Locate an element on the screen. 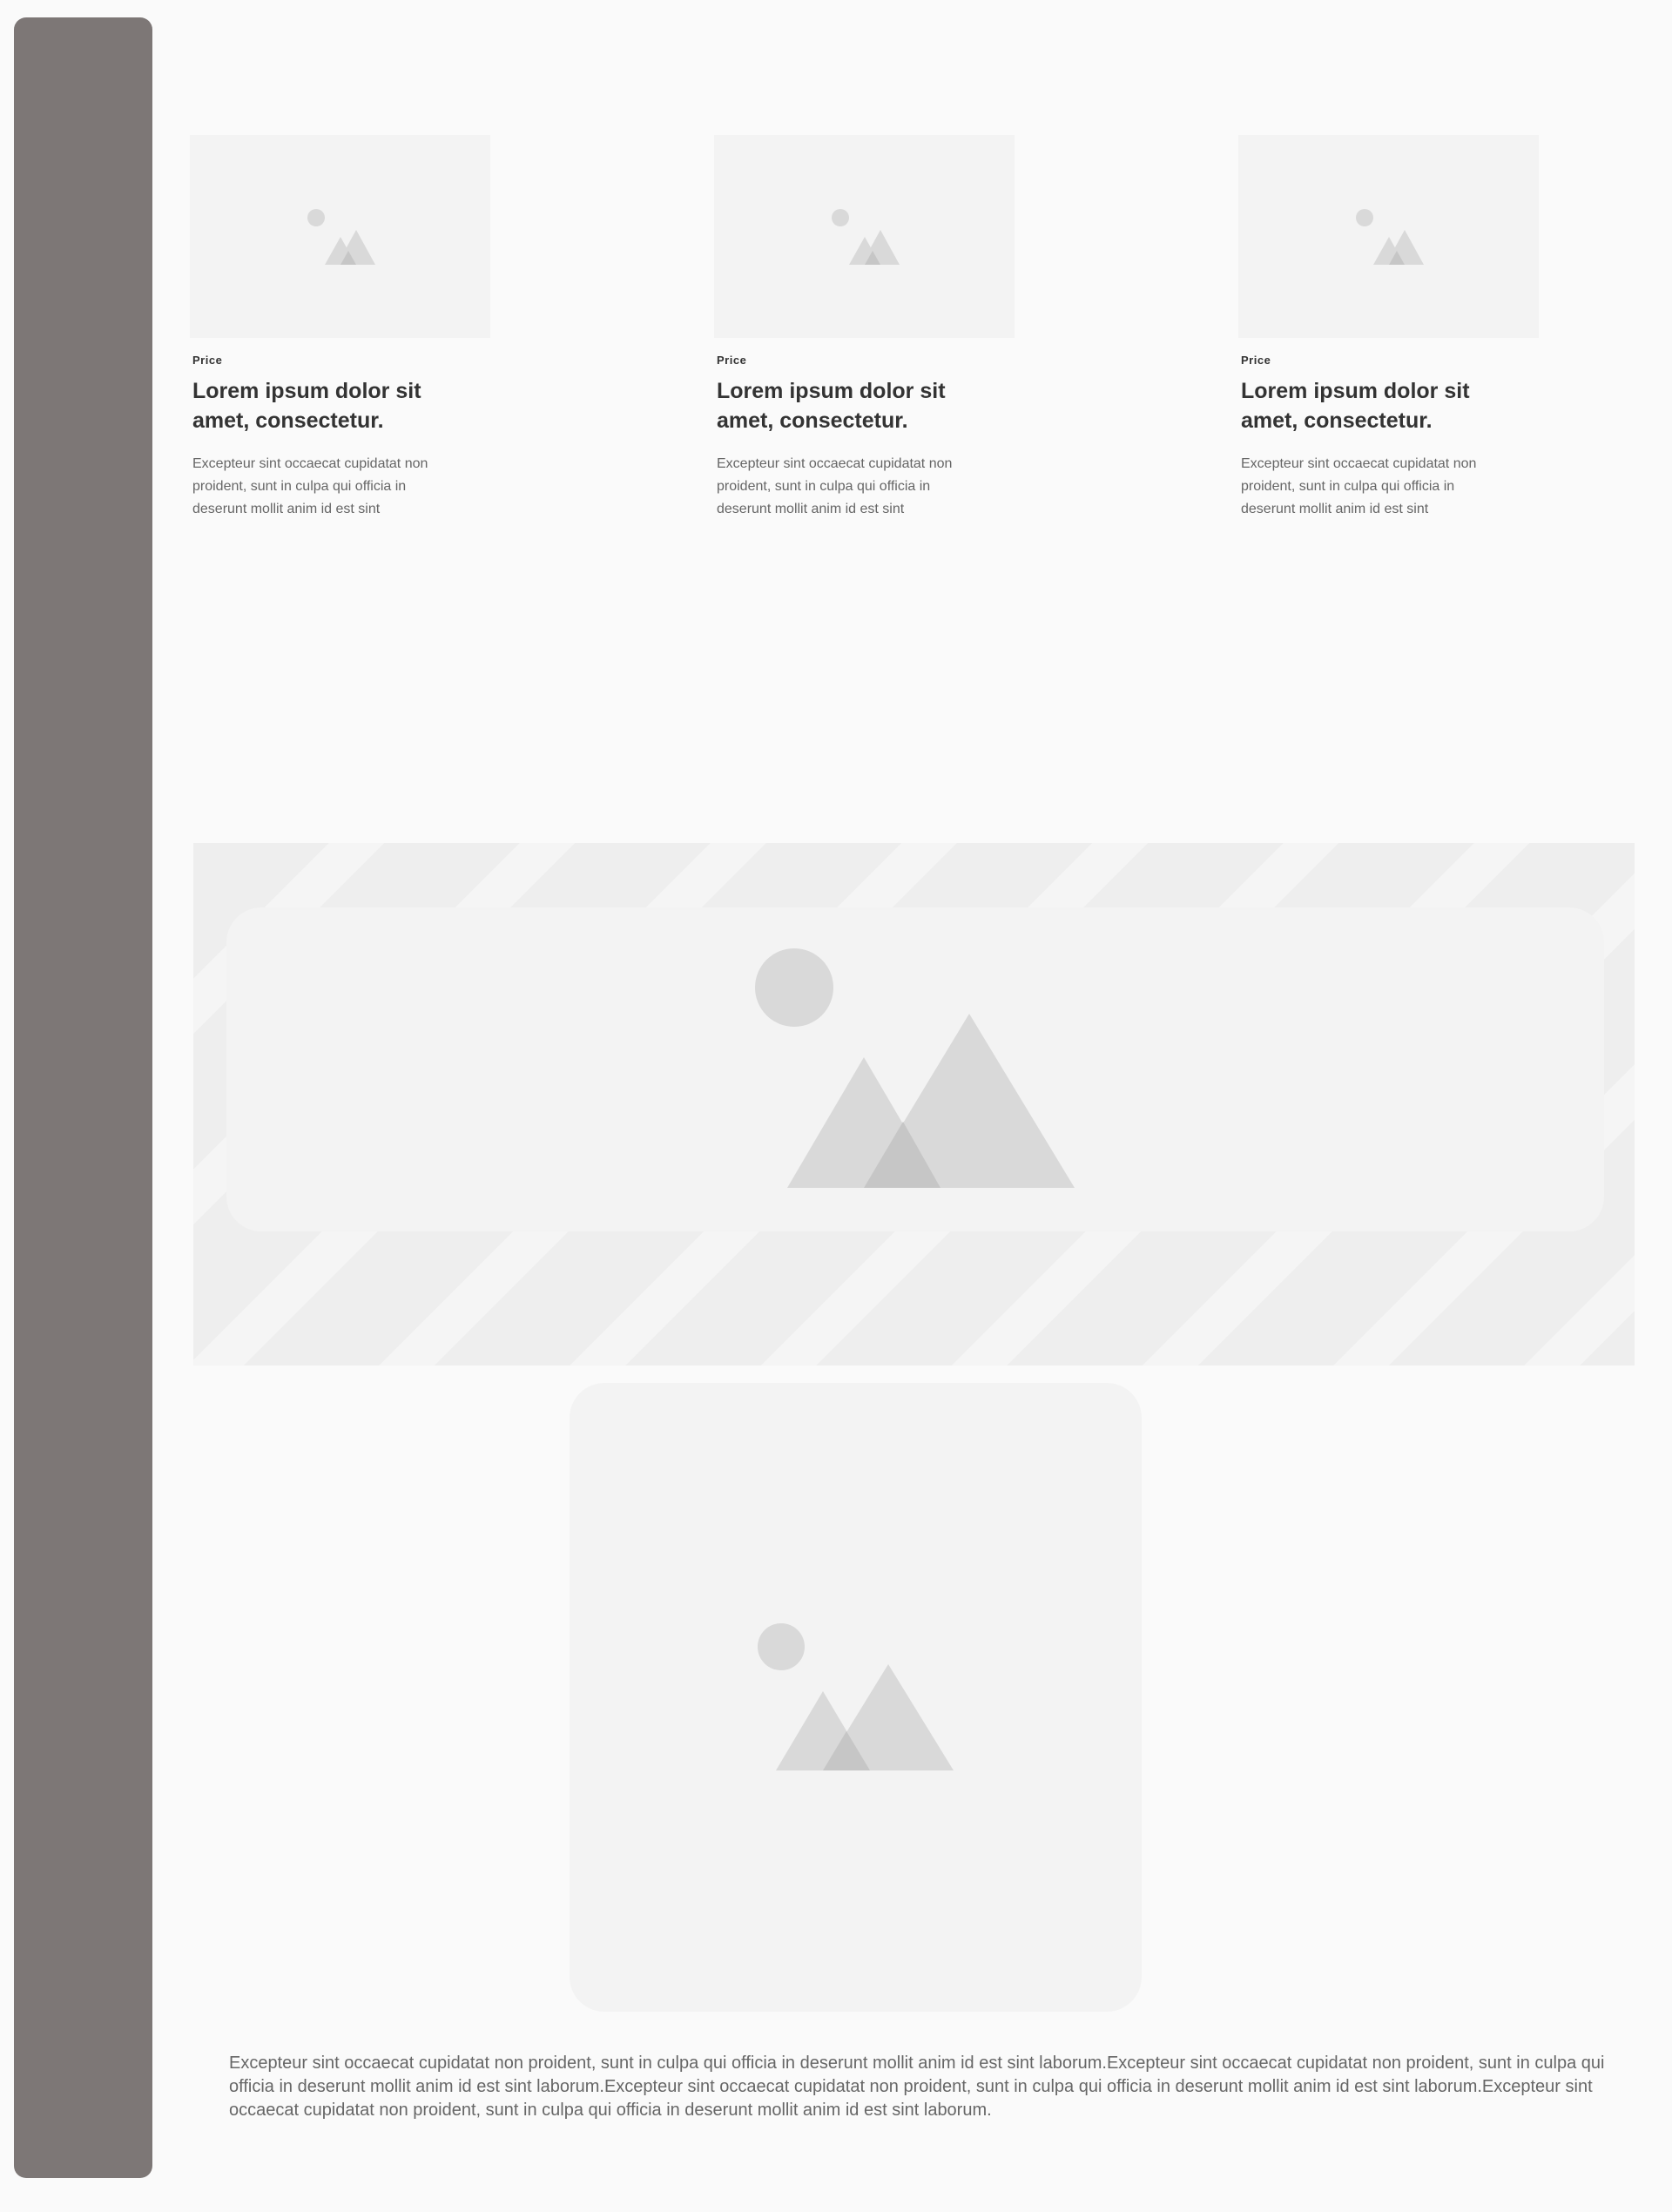  sidebar is located at coordinates (83, 1097).